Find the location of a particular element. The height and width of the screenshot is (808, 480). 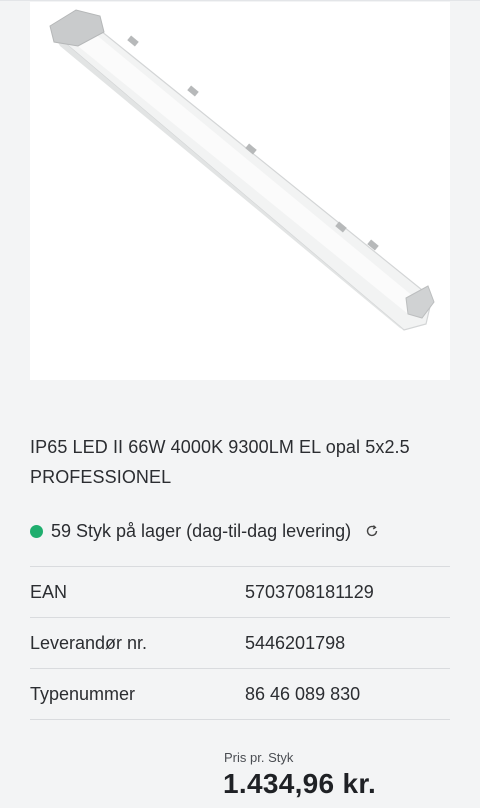

spec-row-ean: EAN 5703708181129 is located at coordinates (240, 591).